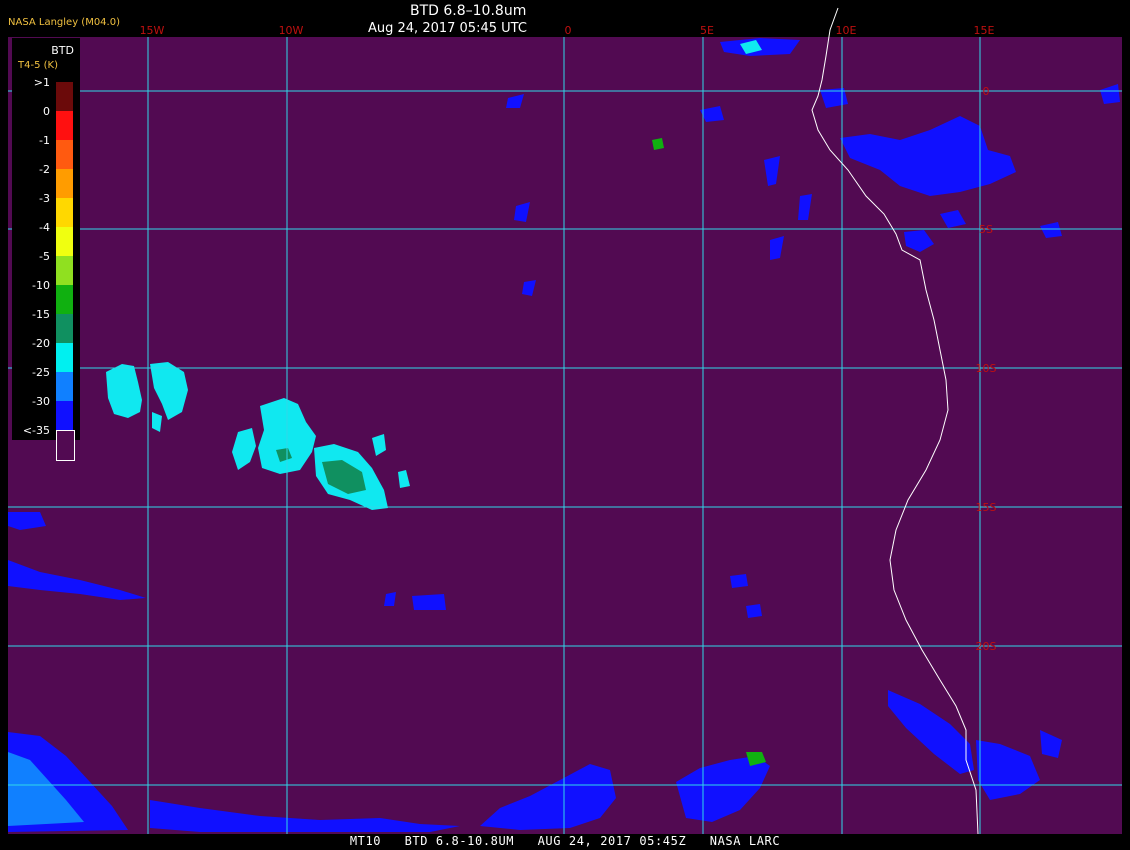  I want to click on legend-label: -30, so click(41, 401).